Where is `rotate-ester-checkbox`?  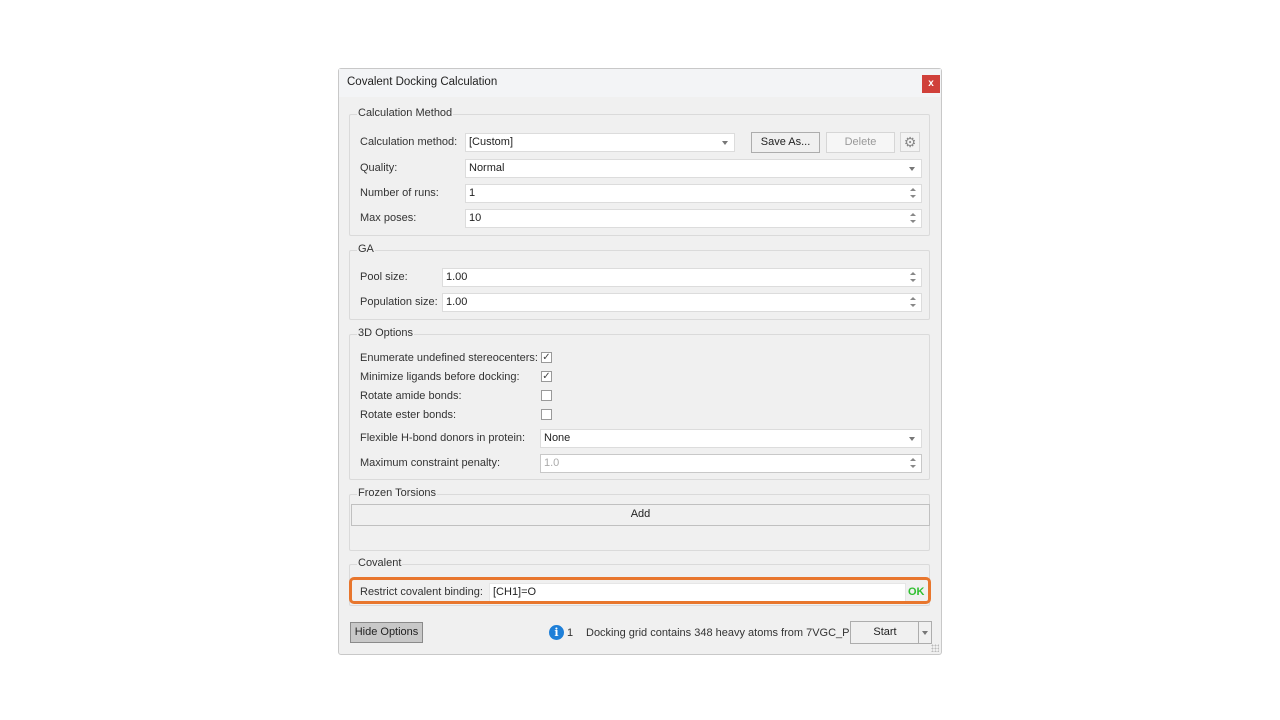
rotate-ester-checkbox is located at coordinates (546, 414).